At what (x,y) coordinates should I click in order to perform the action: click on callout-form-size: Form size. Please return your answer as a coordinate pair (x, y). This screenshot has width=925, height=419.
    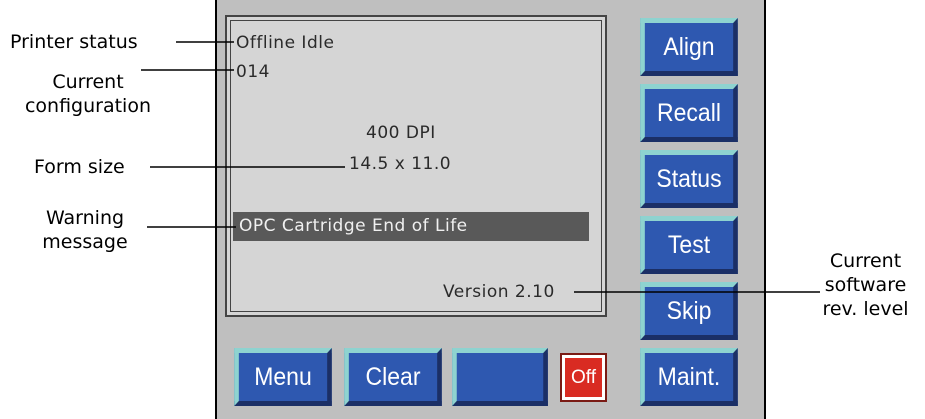
    Looking at the image, I should click on (79, 167).